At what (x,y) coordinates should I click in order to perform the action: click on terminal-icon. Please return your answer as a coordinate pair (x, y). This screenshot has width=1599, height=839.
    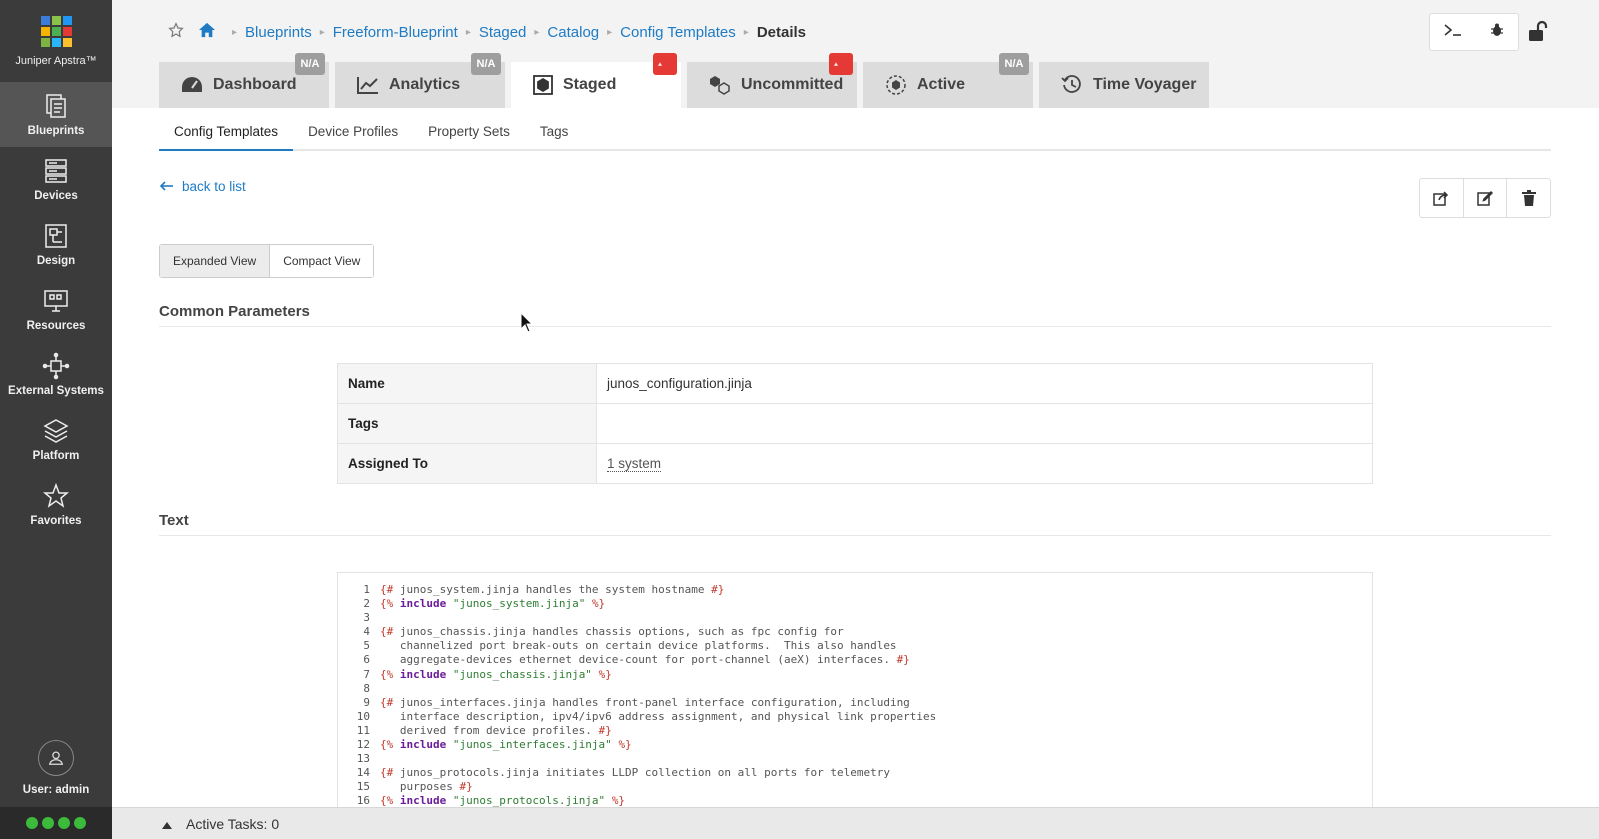
    Looking at the image, I should click on (1453, 32).